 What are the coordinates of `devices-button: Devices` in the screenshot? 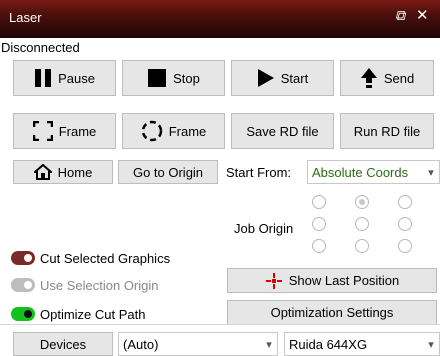 It's located at (63, 344).